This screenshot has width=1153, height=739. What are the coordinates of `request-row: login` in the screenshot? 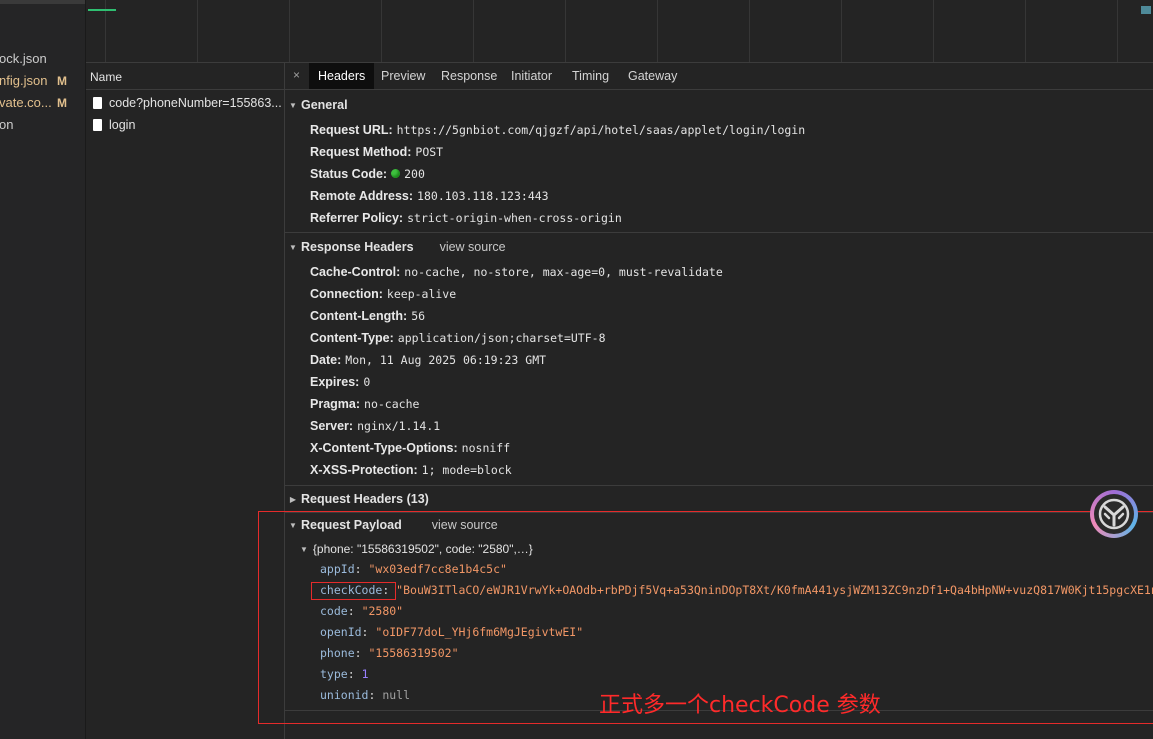 It's located at (185, 125).